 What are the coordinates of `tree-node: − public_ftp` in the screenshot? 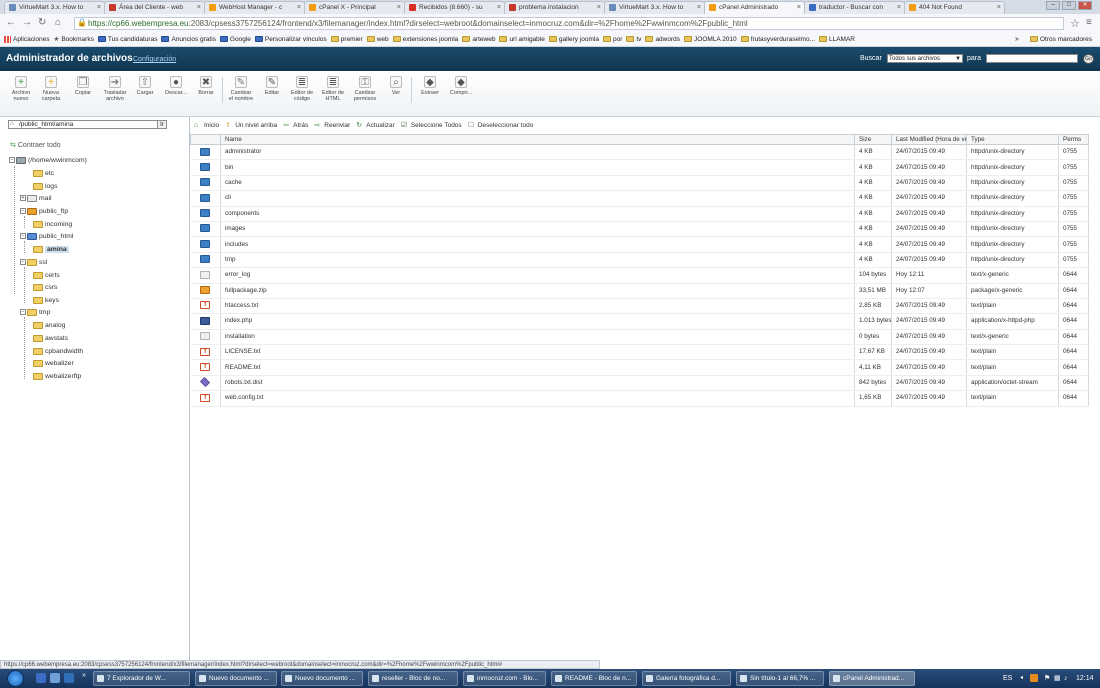 It's located at (44, 212).